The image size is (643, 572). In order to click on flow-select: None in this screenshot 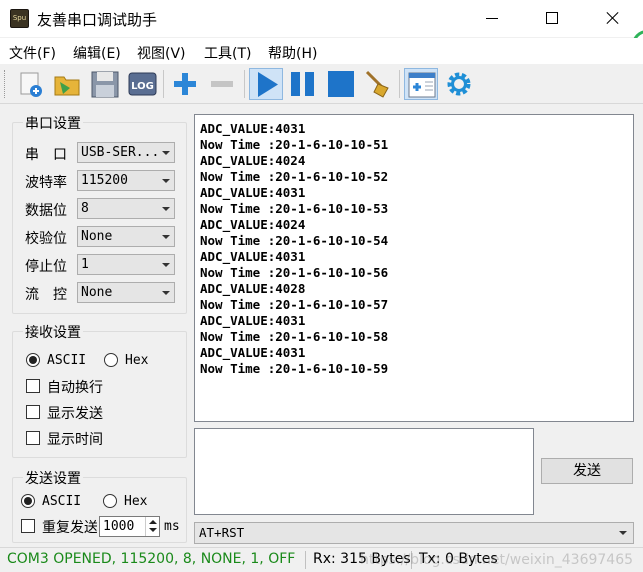, I will do `click(126, 292)`.